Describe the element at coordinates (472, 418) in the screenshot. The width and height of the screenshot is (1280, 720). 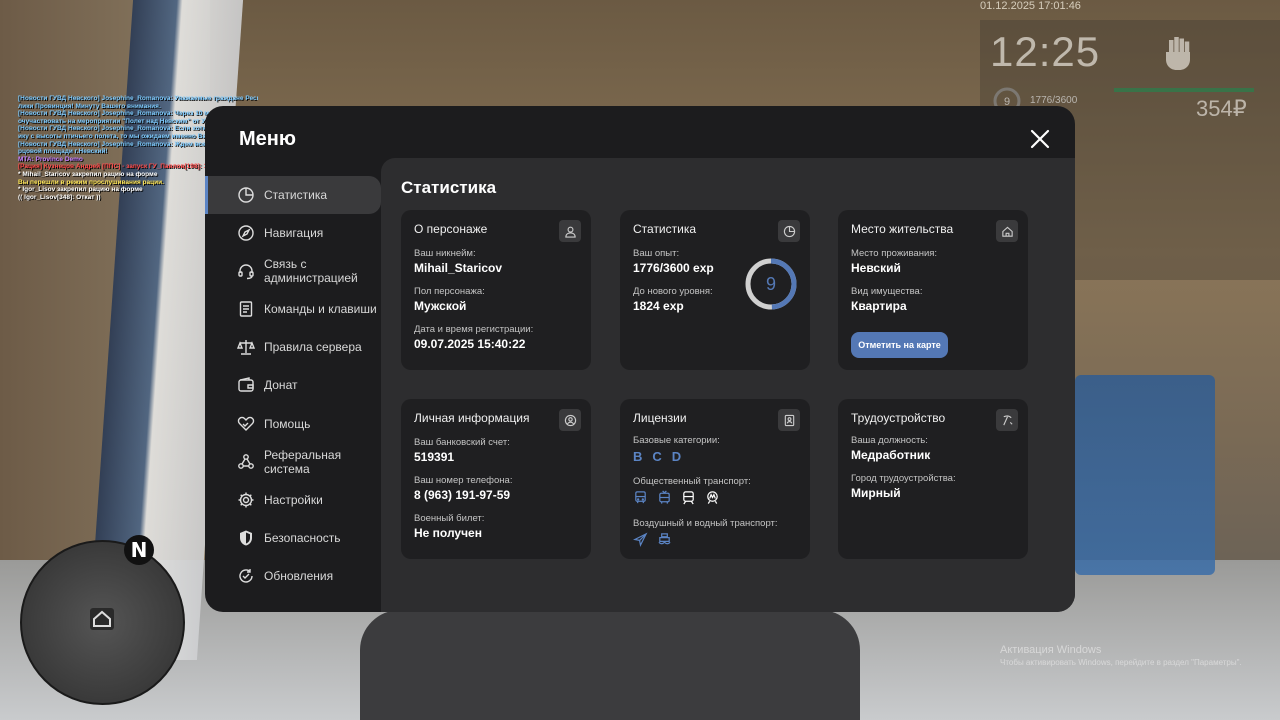
I see `card-title: Личная информация` at that location.